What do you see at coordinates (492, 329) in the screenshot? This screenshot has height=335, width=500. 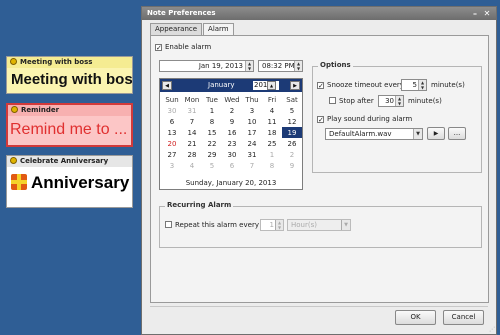 I see `resize-grip-icon: ⋰` at bounding box center [492, 329].